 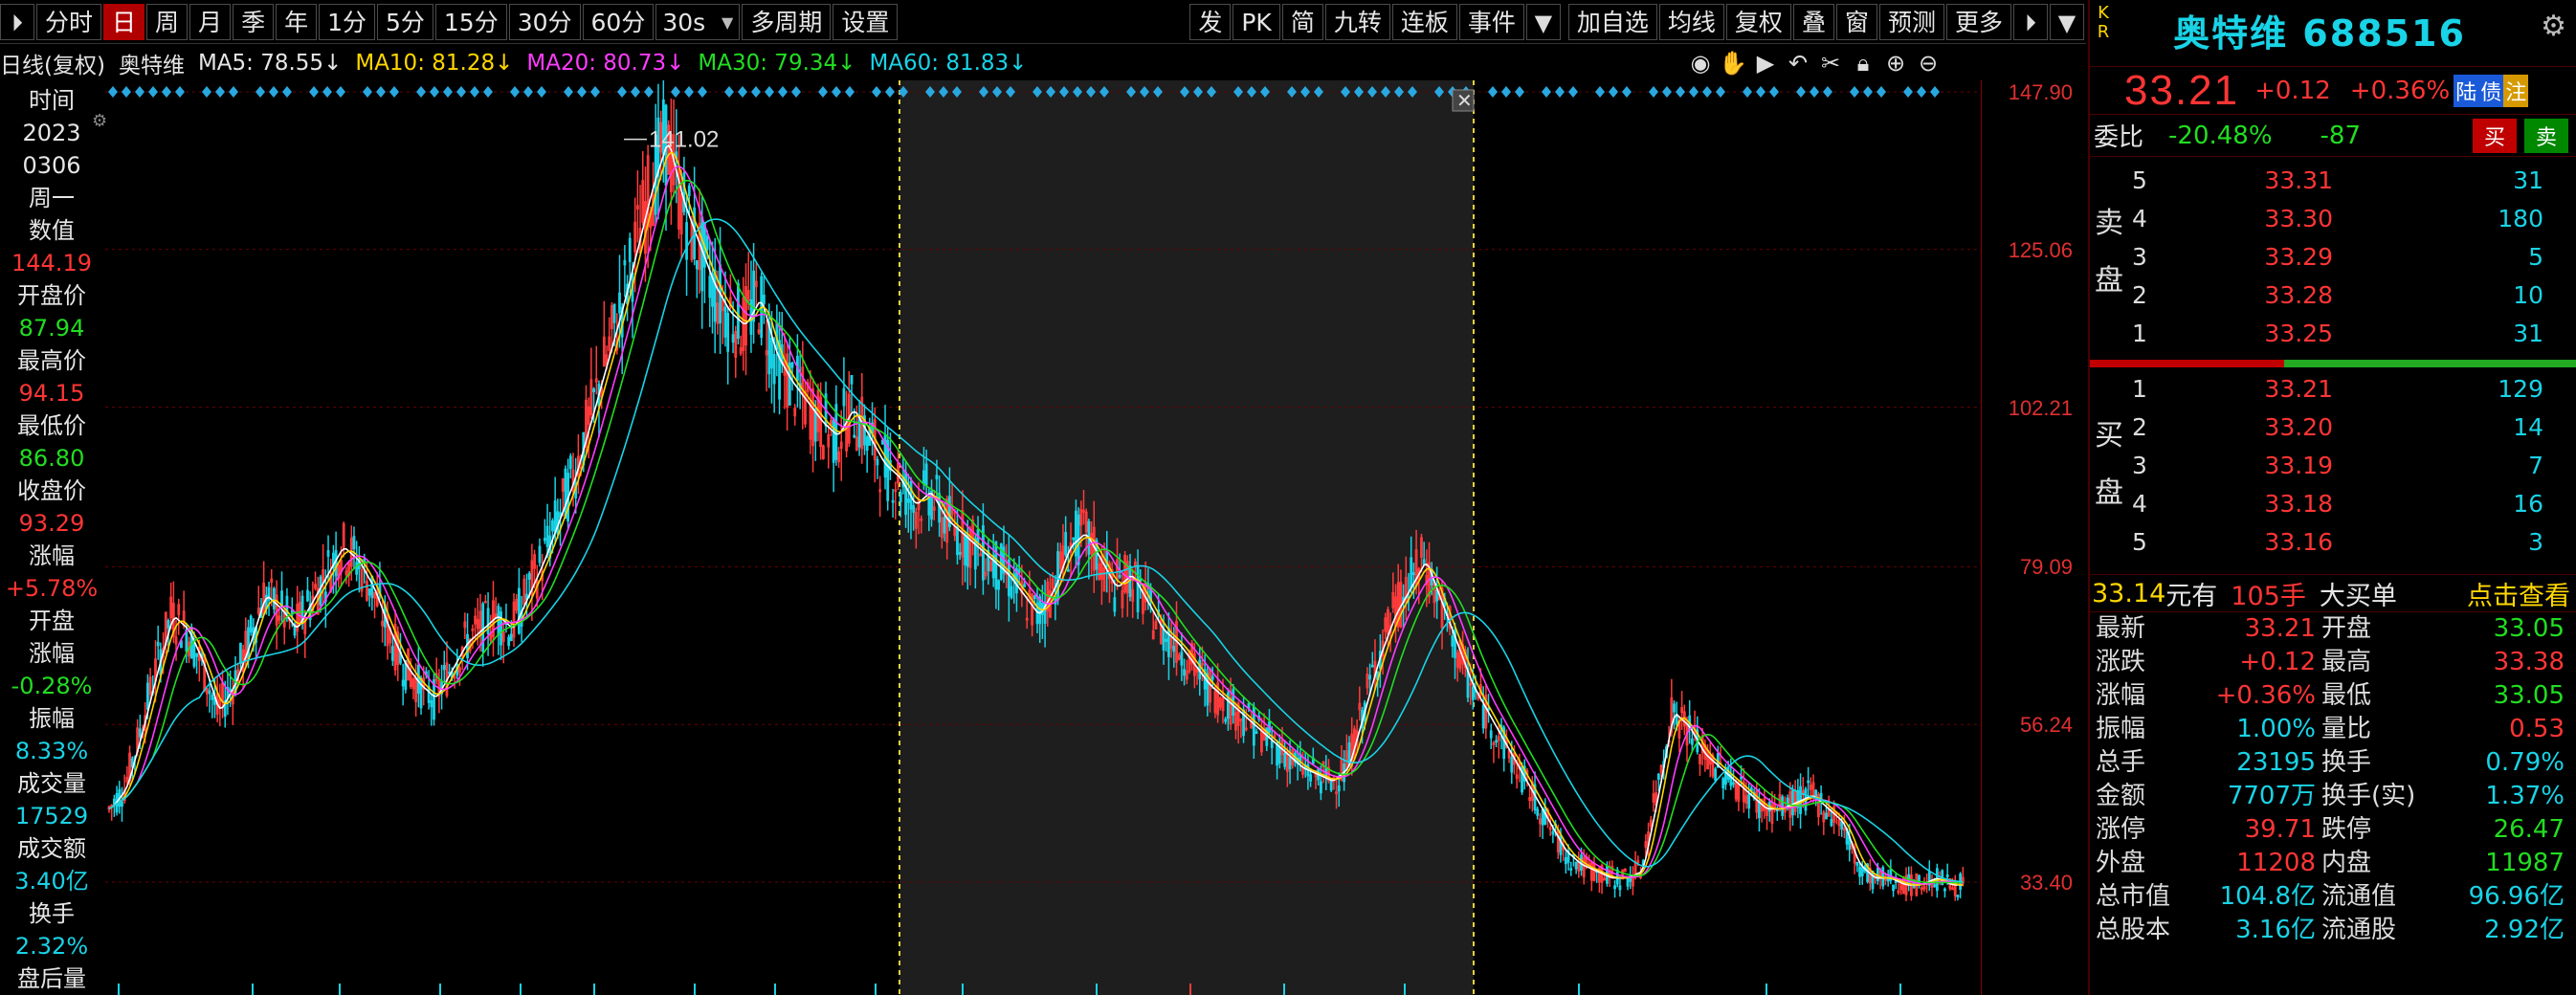 What do you see at coordinates (2466, 91) in the screenshot?
I see `tag-lu: 陆` at bounding box center [2466, 91].